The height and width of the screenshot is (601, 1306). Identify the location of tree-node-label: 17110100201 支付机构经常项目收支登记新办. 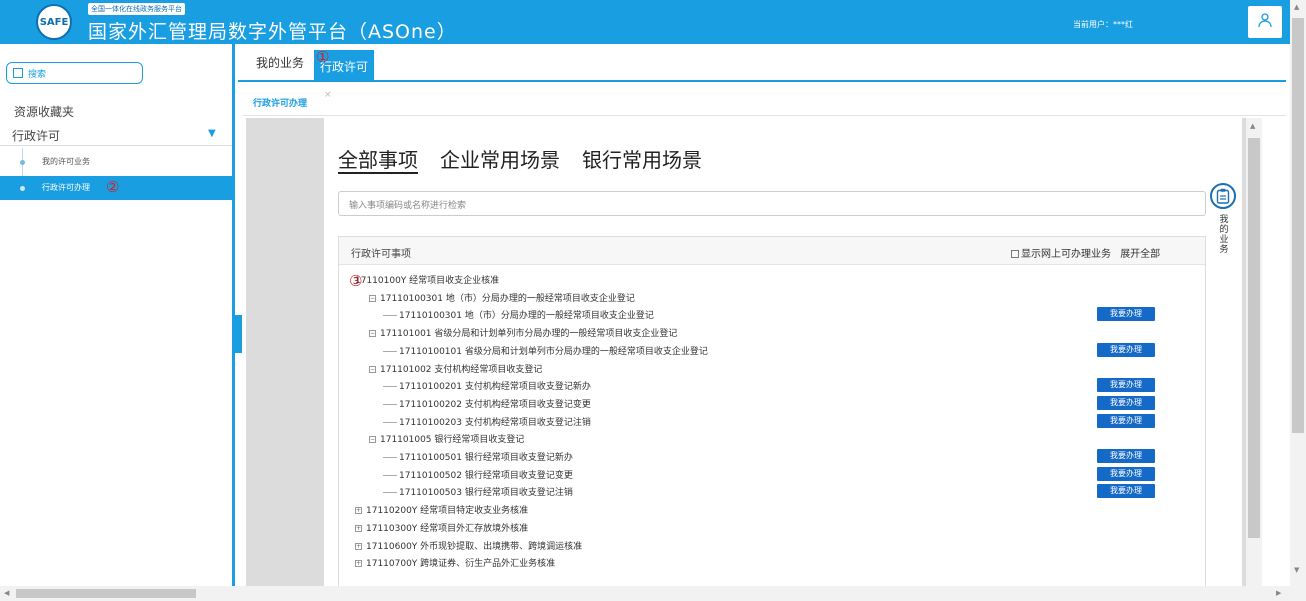
(495, 387).